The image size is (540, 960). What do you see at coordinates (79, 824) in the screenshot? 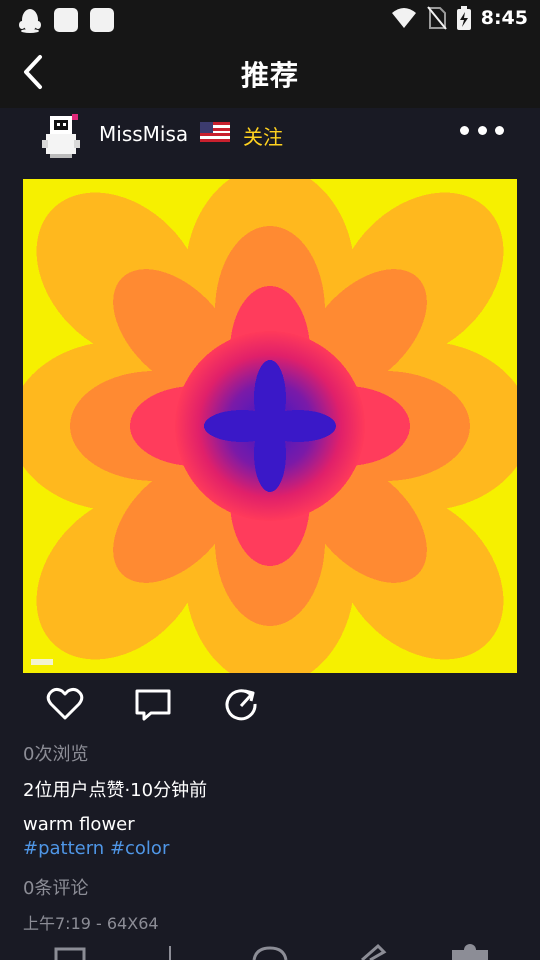
I see `post-title: warm flower` at bounding box center [79, 824].